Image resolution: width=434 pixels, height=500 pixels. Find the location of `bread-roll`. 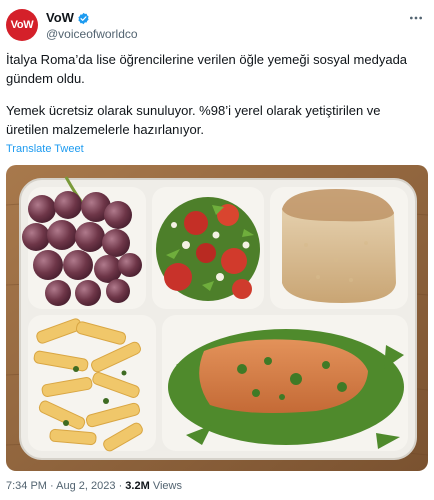

bread-roll is located at coordinates (339, 246).